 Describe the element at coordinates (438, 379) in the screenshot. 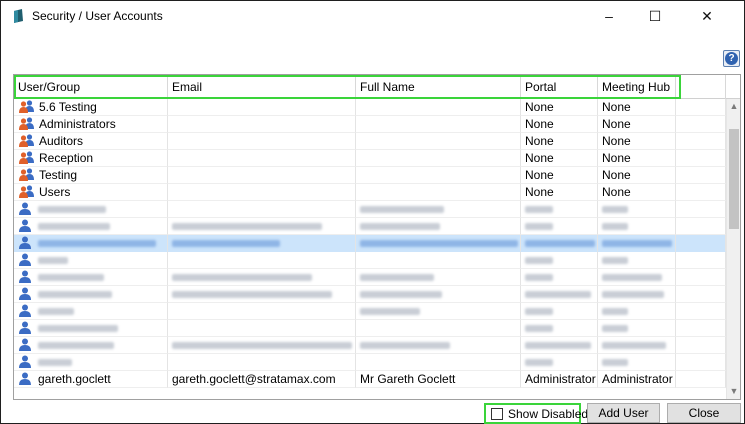

I see `cell-full-name: Mr Gareth Goclett` at that location.